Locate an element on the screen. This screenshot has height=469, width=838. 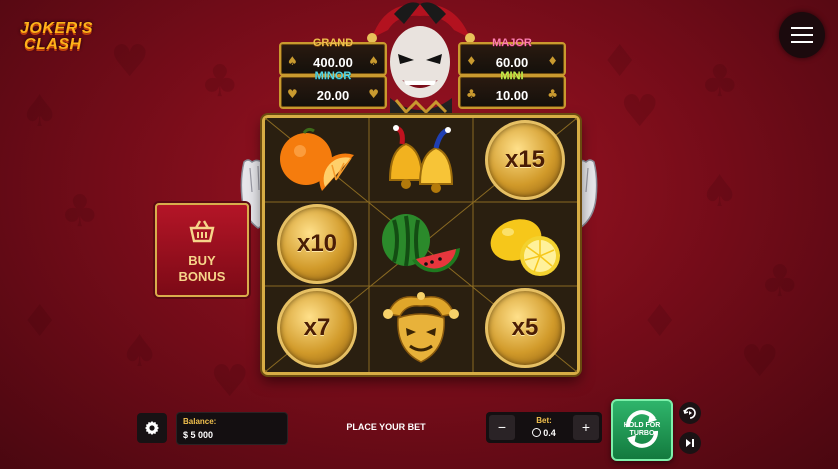
spin-label: HOLD FOR TURBO is located at coordinates (642, 430).